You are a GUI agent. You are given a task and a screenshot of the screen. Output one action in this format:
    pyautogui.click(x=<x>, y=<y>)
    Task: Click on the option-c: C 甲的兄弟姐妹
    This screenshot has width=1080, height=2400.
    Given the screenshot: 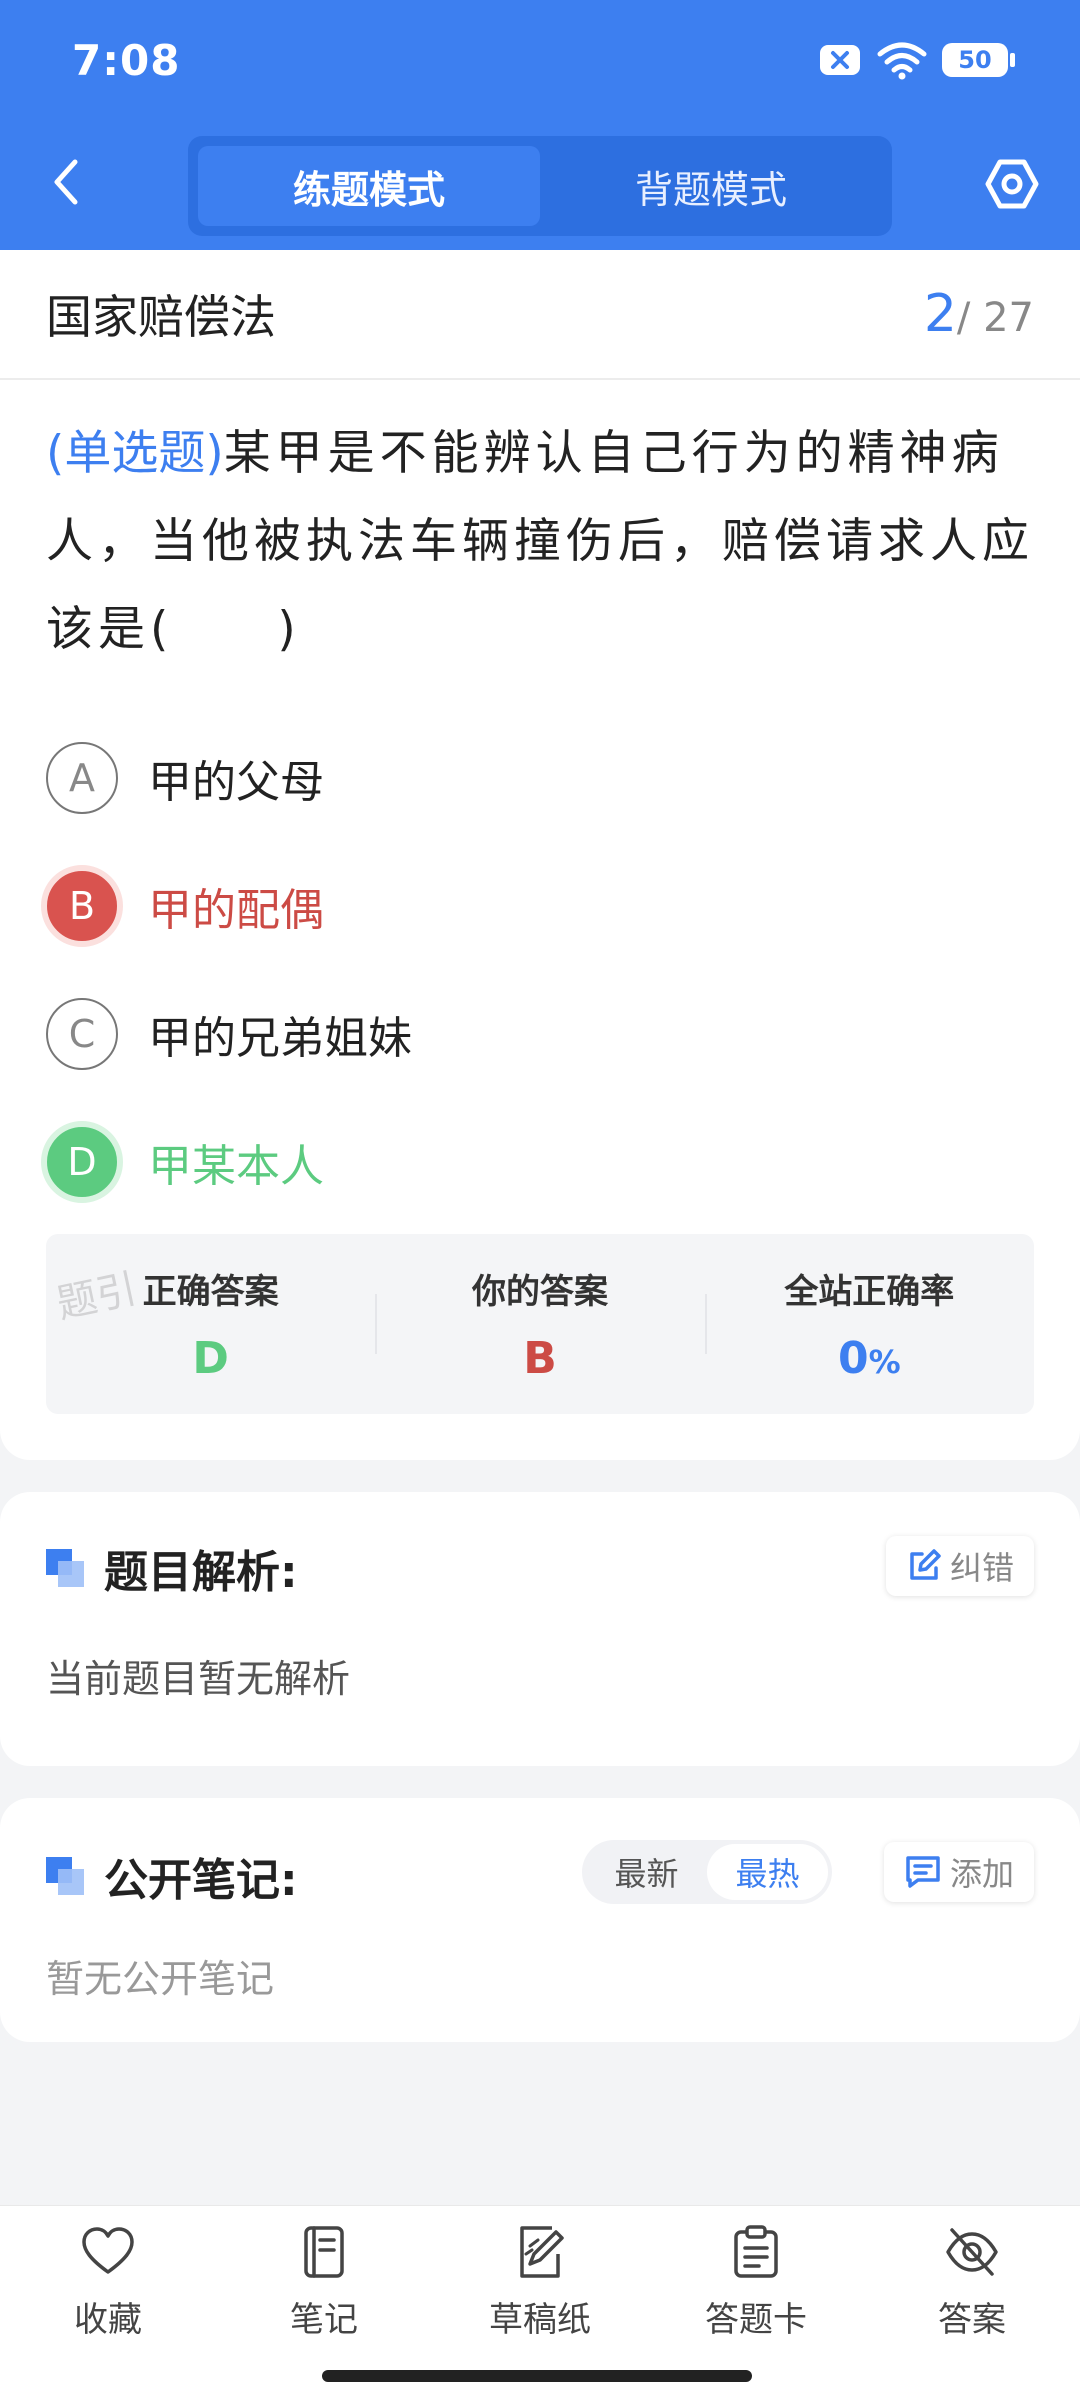 What is the action you would take?
    pyautogui.click(x=540, y=1034)
    